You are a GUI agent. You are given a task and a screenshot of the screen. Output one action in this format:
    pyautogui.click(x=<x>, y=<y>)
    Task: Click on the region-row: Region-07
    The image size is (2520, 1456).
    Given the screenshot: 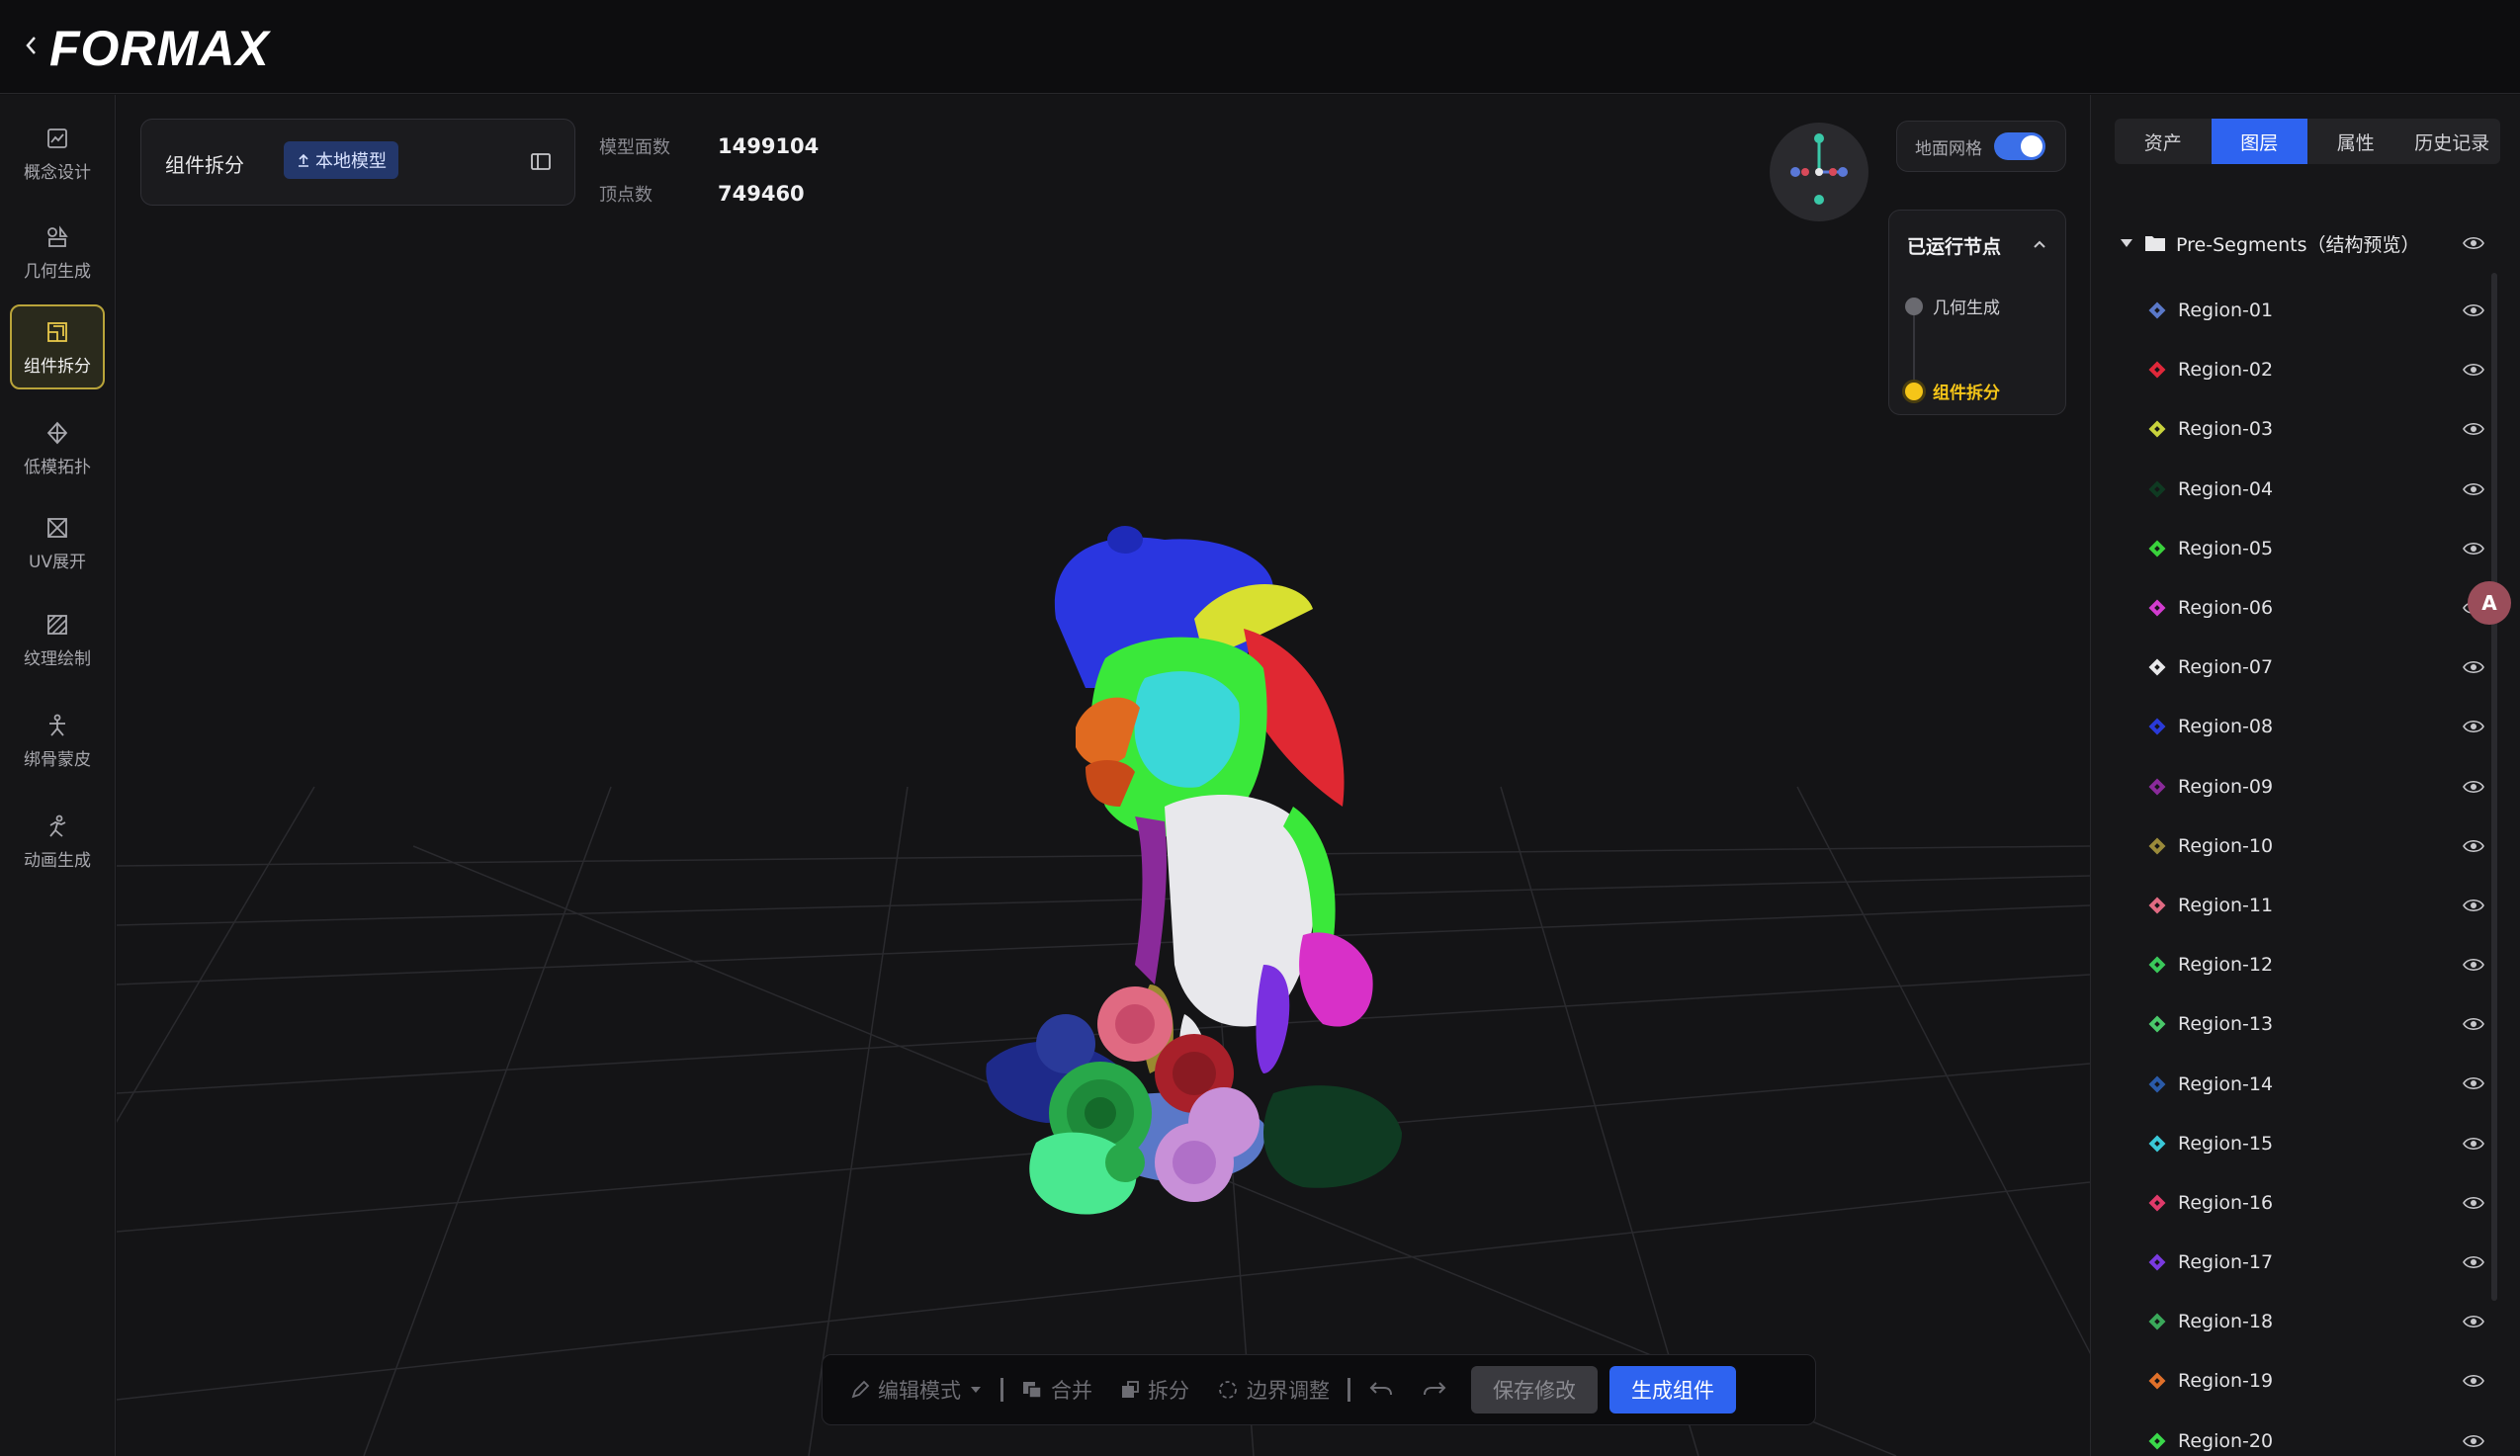 What is the action you would take?
    pyautogui.click(x=2316, y=667)
    